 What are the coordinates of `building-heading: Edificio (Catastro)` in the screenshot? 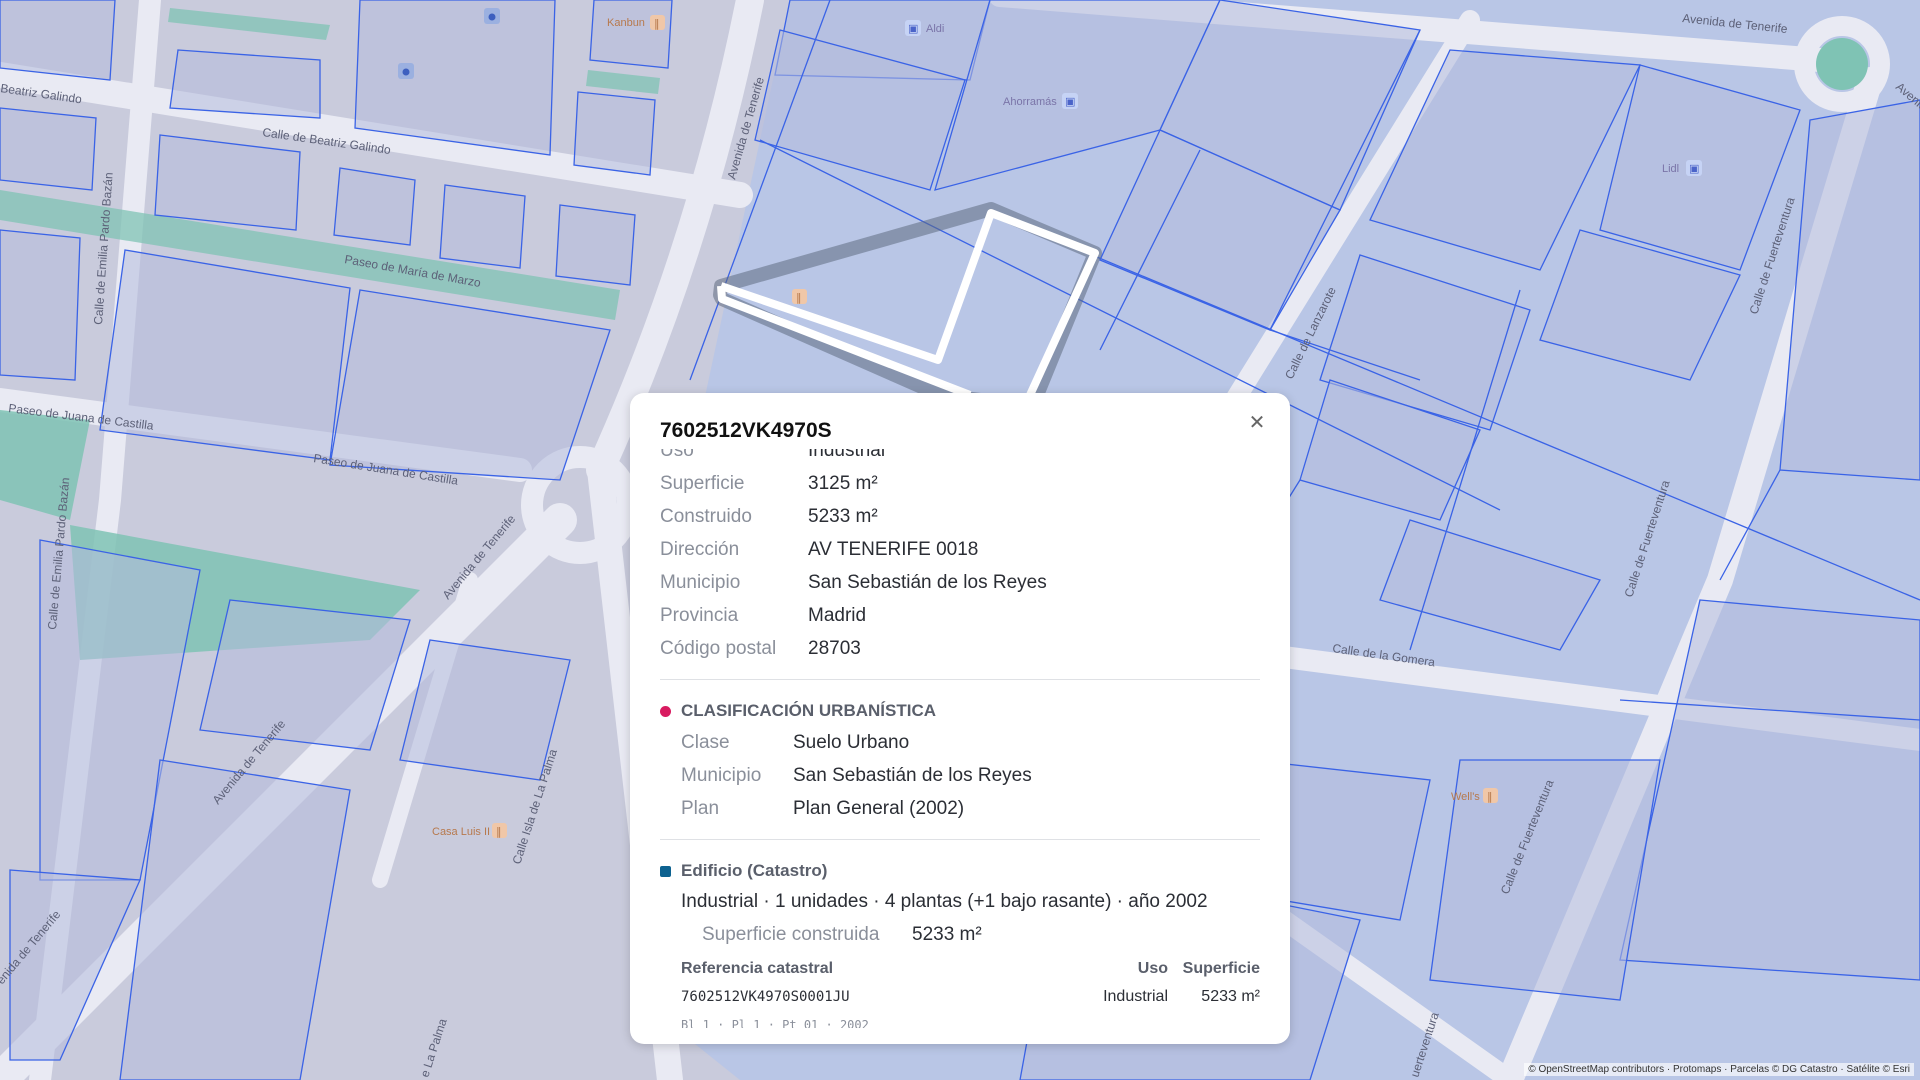 It's located at (960, 871).